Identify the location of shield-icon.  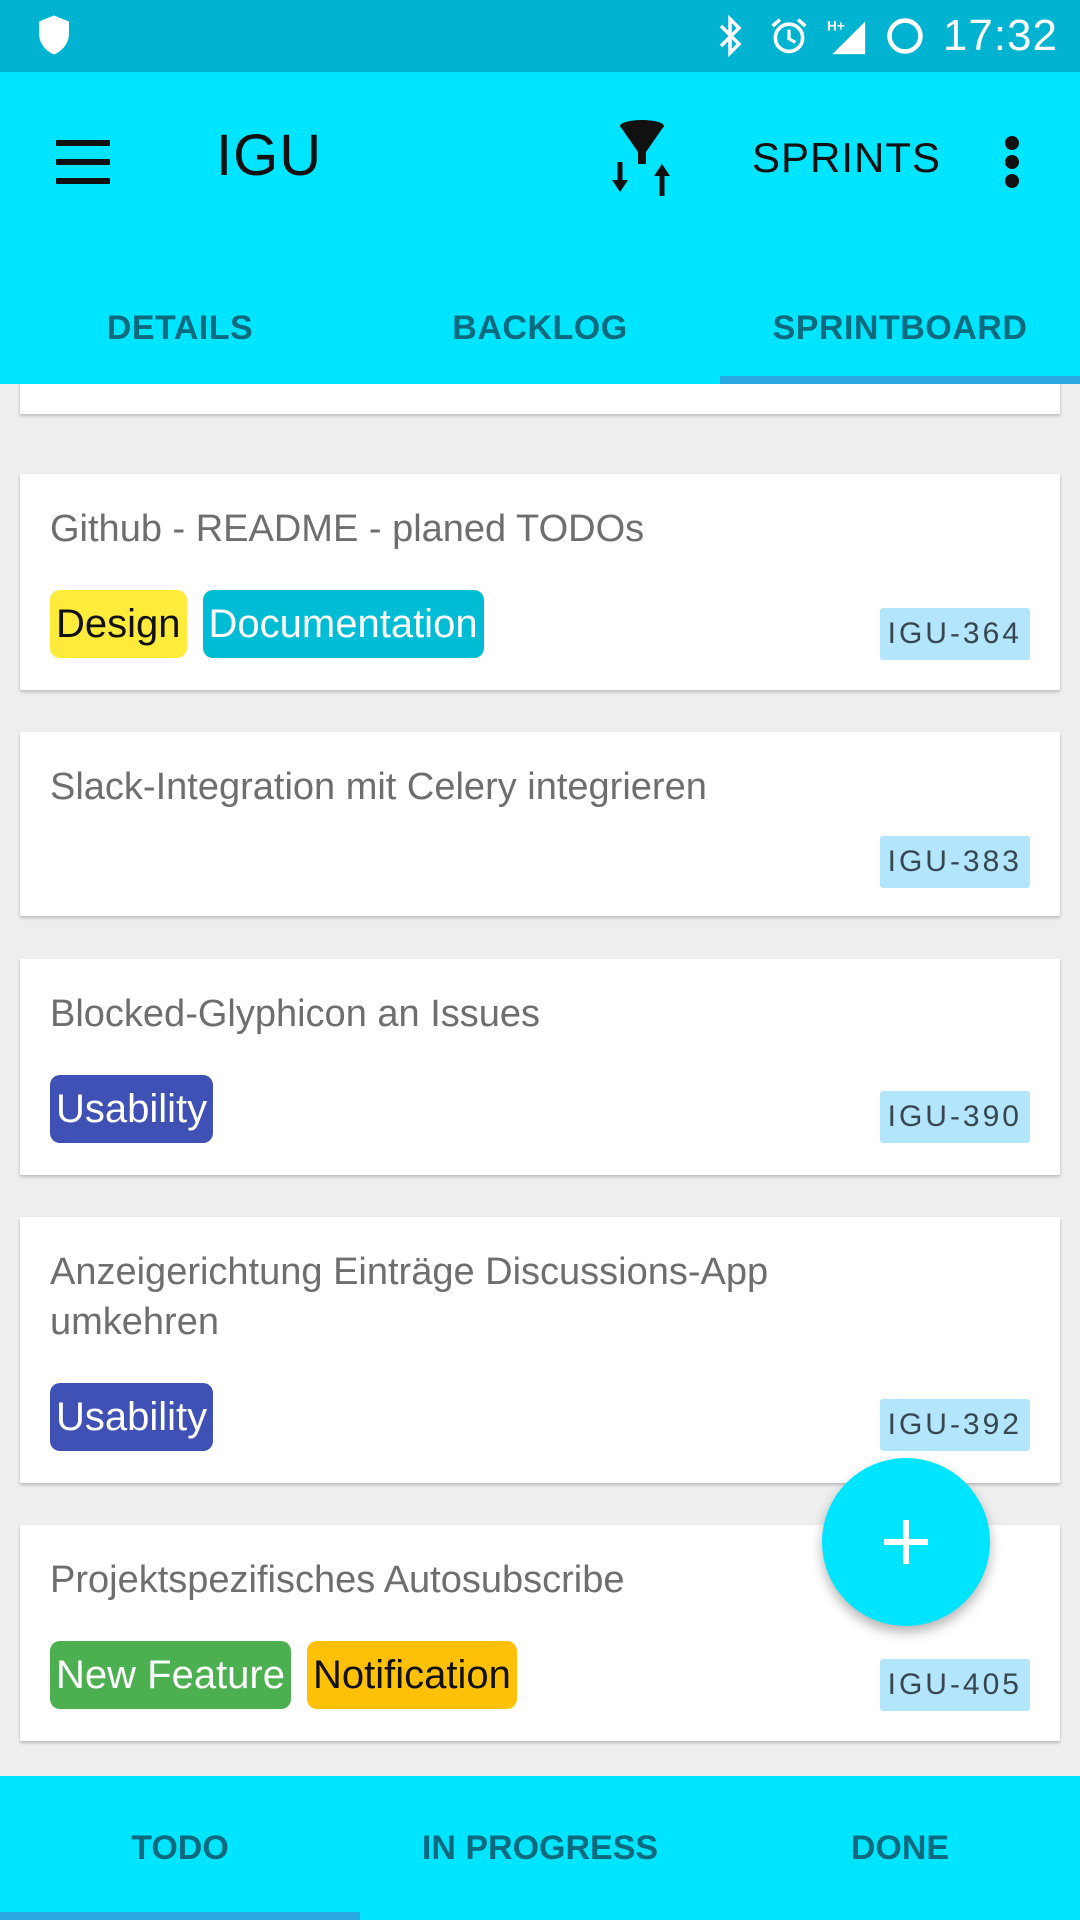
(54, 35).